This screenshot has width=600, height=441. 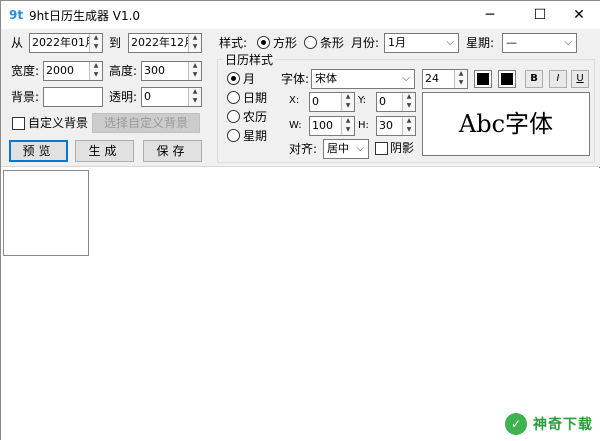 What do you see at coordinates (332, 102) in the screenshot?
I see `x-input: 0 ▲ ▼` at bounding box center [332, 102].